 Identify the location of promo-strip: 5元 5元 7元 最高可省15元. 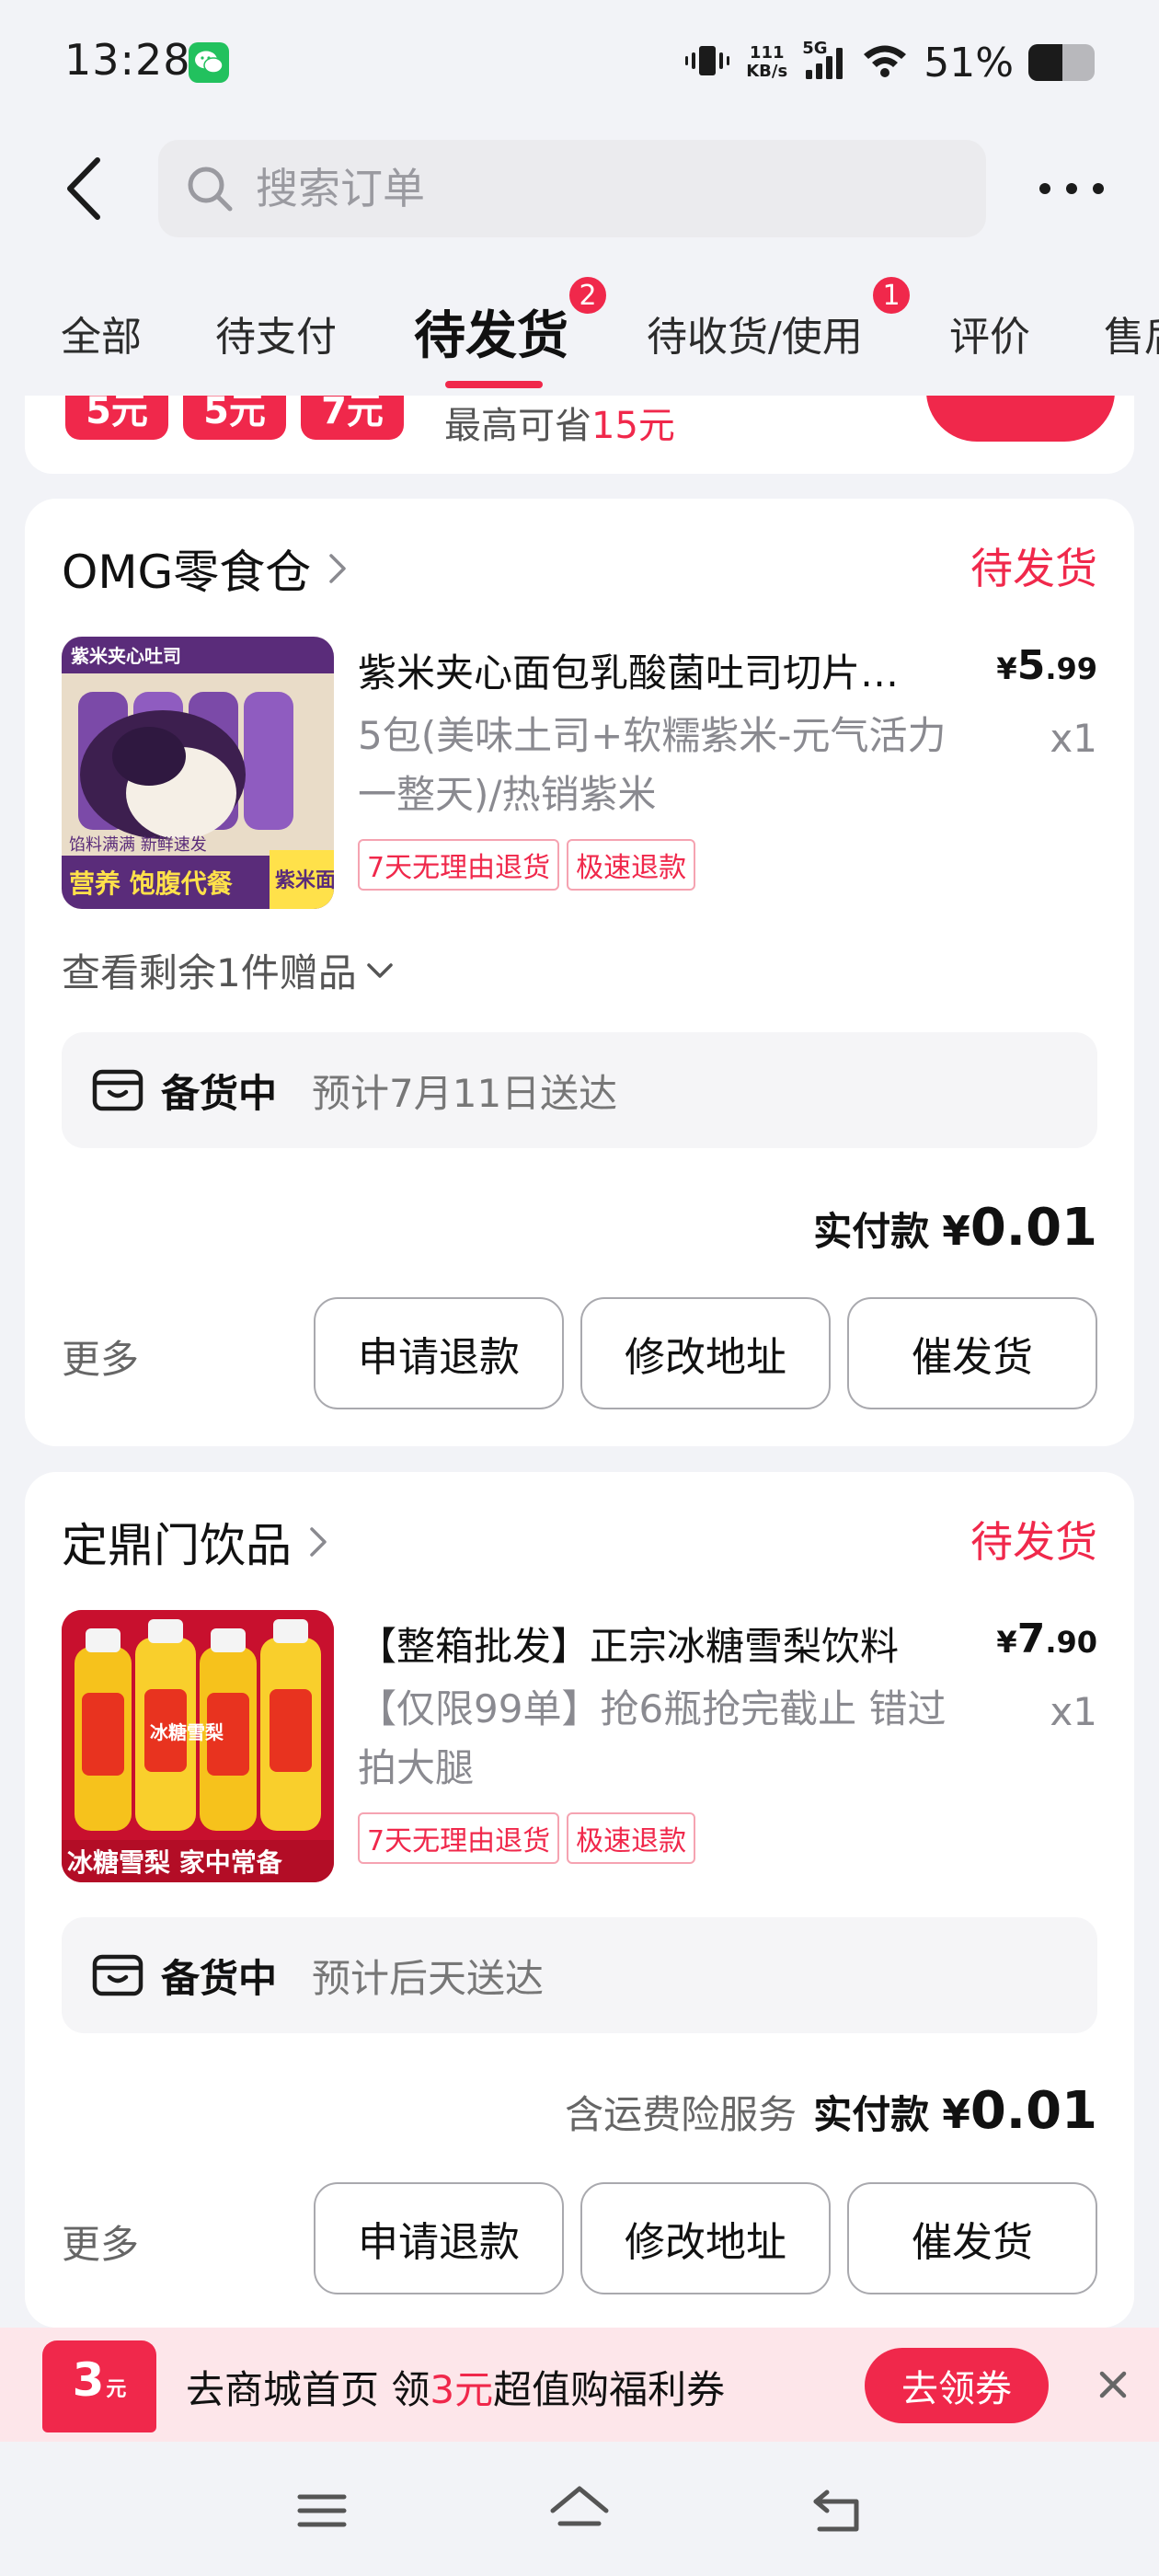
(579, 435).